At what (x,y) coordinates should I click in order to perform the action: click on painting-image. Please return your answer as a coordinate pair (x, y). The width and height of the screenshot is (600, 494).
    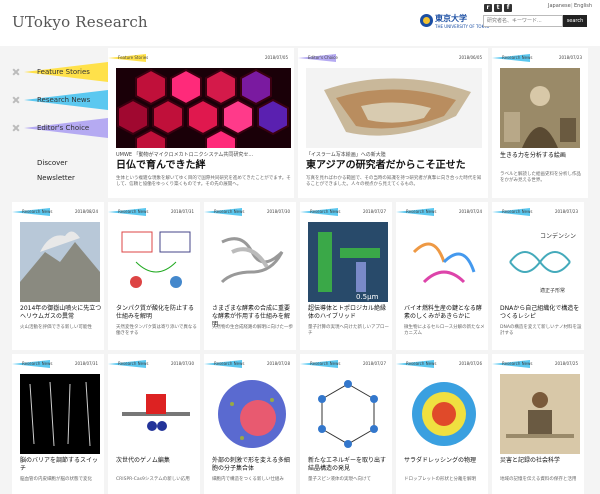
    Looking at the image, I should click on (540, 108).